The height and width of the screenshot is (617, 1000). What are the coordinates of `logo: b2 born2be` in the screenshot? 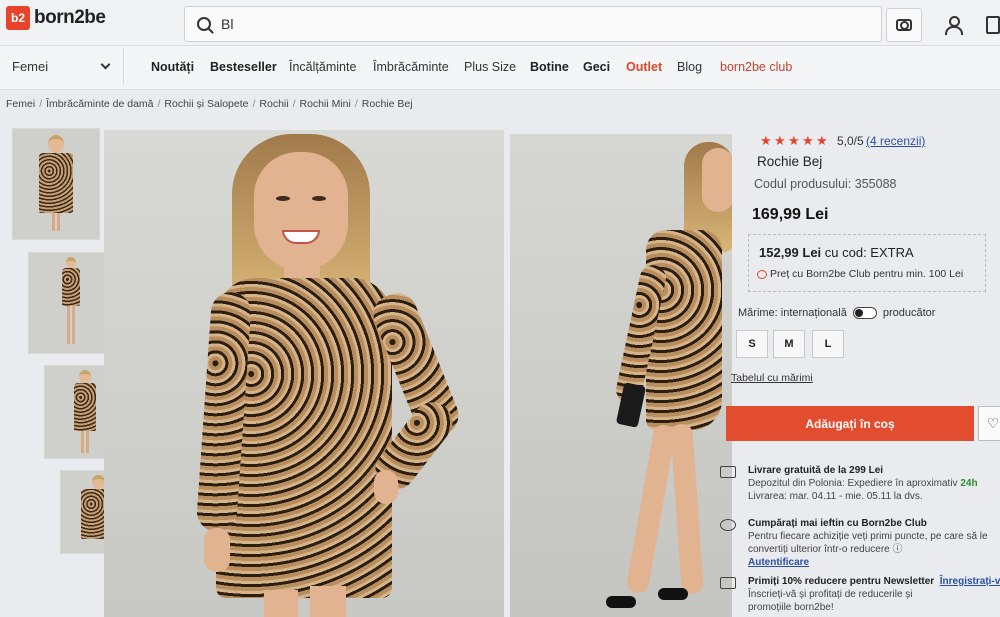 It's located at (56, 18).